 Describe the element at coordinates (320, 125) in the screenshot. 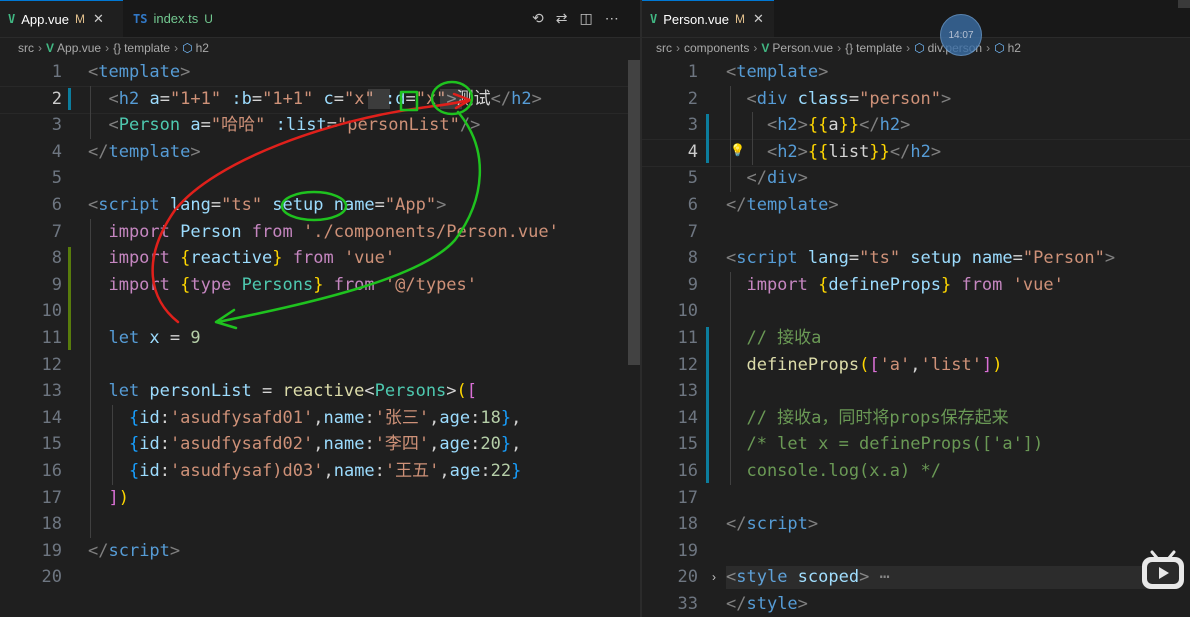

I see `code-line: 3 <Person a="哈哈" :list="personList"/>` at that location.